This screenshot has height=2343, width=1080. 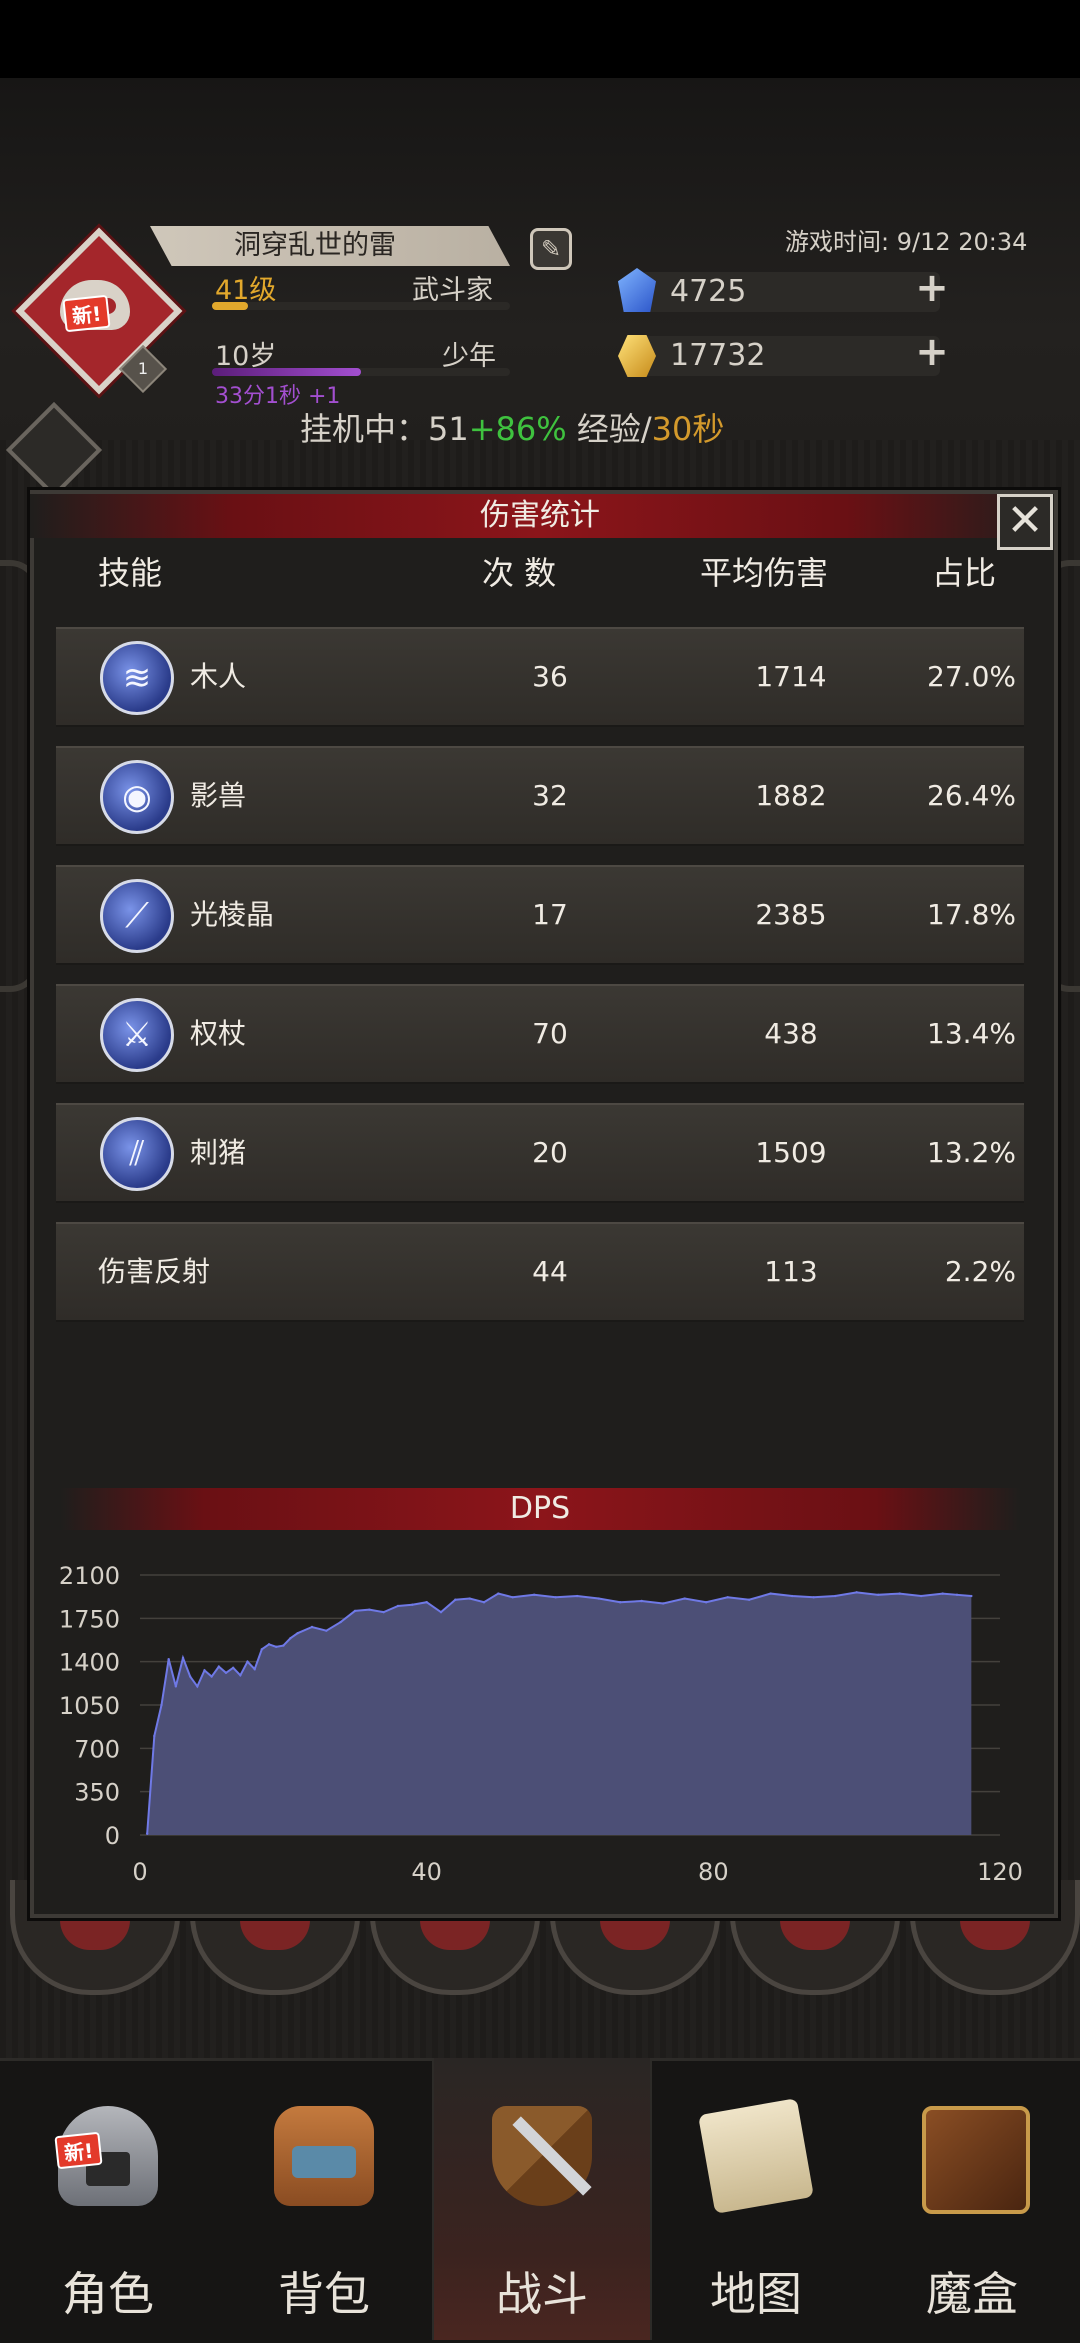 What do you see at coordinates (384, 429) in the screenshot?
I see `afk-prefix: 挂机中：51` at bounding box center [384, 429].